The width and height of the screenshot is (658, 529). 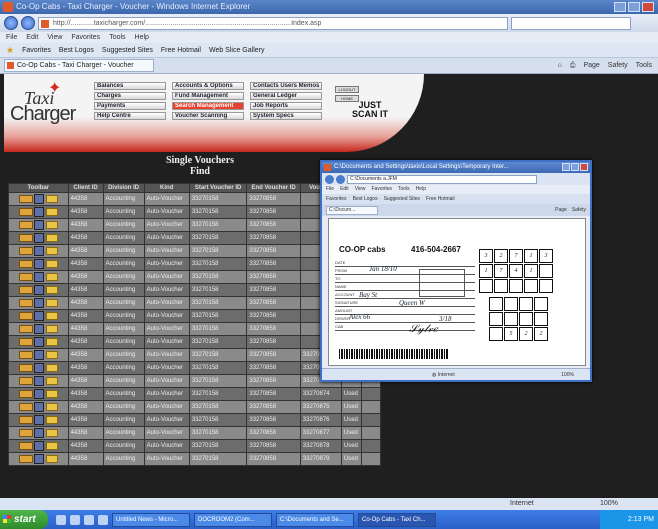 What do you see at coordinates (38, 188) in the screenshot?
I see `col-header: Toolbar` at bounding box center [38, 188].